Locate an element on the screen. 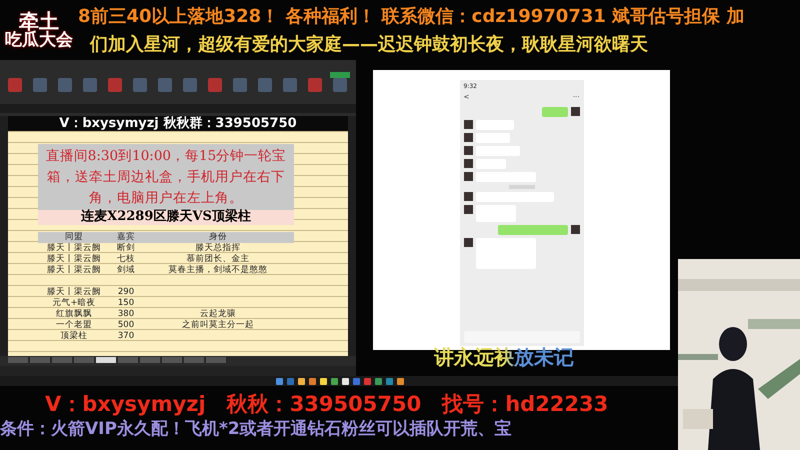  table-cell-text: 一个老盟 is located at coordinates (74, 325).